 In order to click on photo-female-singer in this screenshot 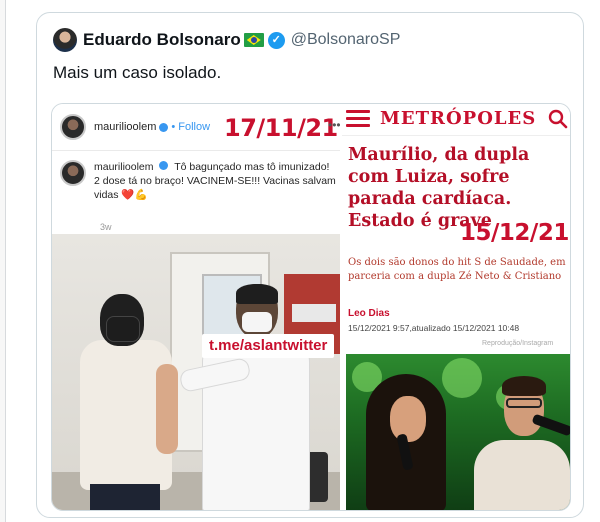, I will do `click(406, 442)`.